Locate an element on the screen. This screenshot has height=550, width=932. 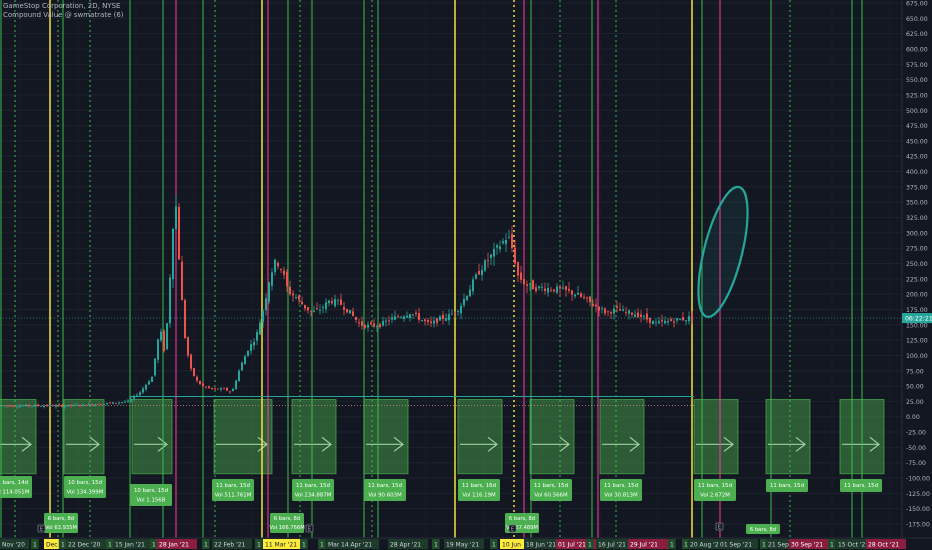
box-label-volume: Vol 90.603M is located at coordinates (385, 496).